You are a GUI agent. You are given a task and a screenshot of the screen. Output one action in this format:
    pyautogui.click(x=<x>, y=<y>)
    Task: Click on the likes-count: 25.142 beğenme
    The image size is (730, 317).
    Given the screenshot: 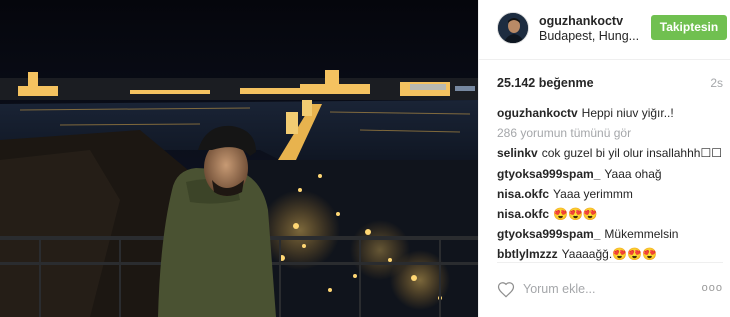 What is the action you would take?
    pyautogui.click(x=545, y=83)
    